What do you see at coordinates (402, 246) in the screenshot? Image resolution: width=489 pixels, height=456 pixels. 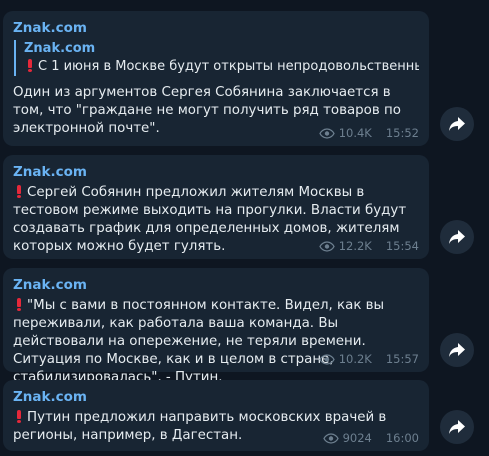 I see `message-time: 15:54` at bounding box center [402, 246].